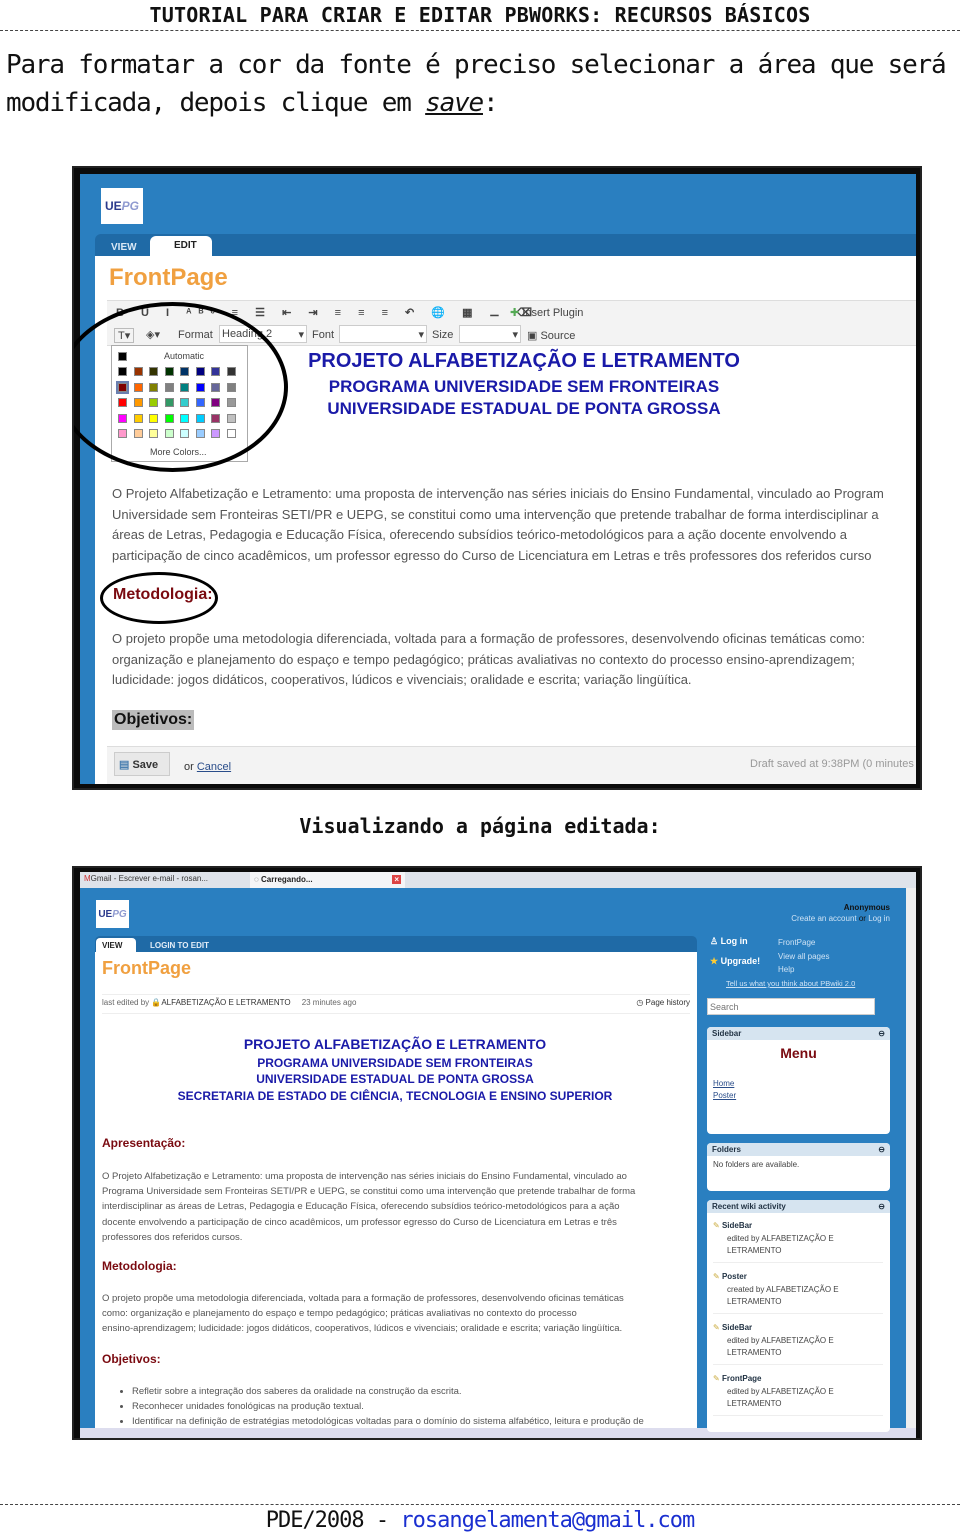 Image resolution: width=960 pixels, height=1537 pixels. What do you see at coordinates (735, 961) in the screenshot?
I see `upgrade-button: ★ Upgrade!` at bounding box center [735, 961].